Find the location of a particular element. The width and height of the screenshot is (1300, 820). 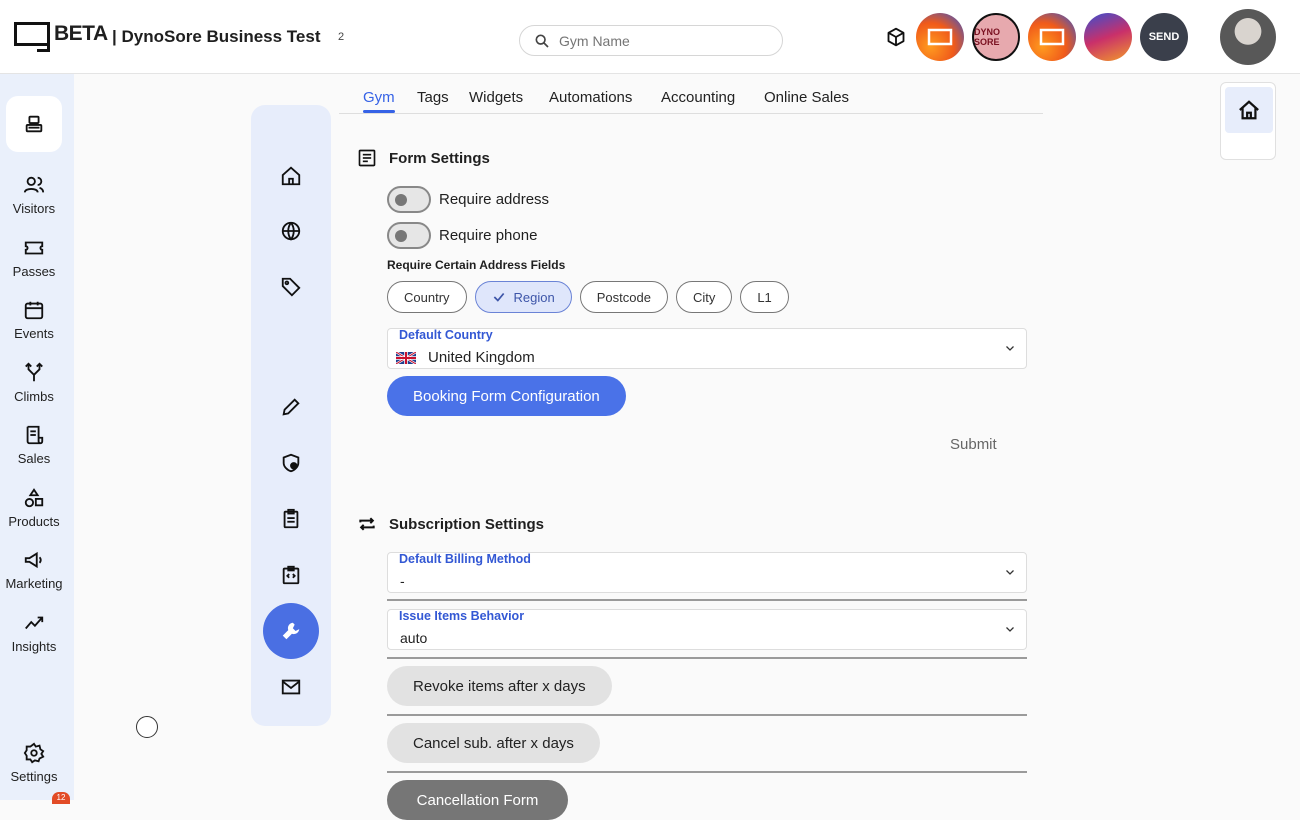

home-icon is located at coordinates (1249, 110).